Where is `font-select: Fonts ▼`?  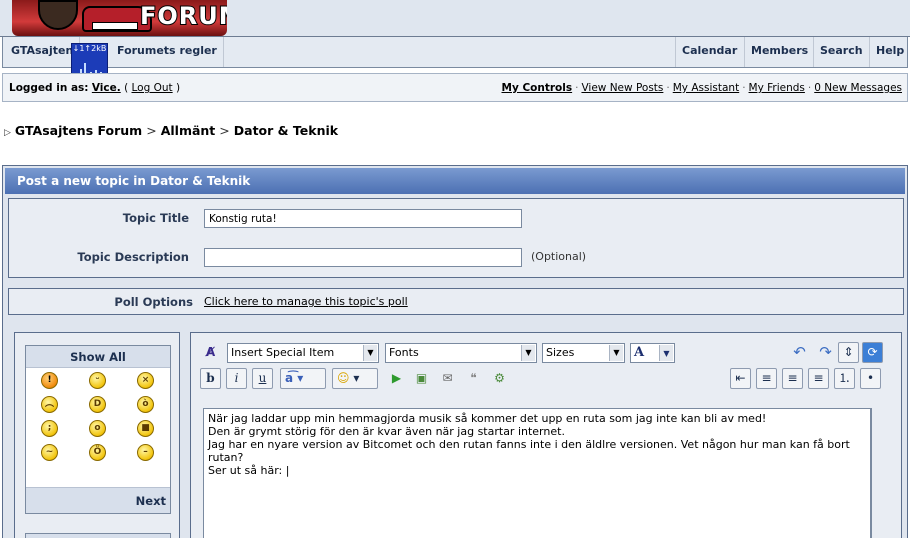
font-select: Fonts ▼ is located at coordinates (461, 353).